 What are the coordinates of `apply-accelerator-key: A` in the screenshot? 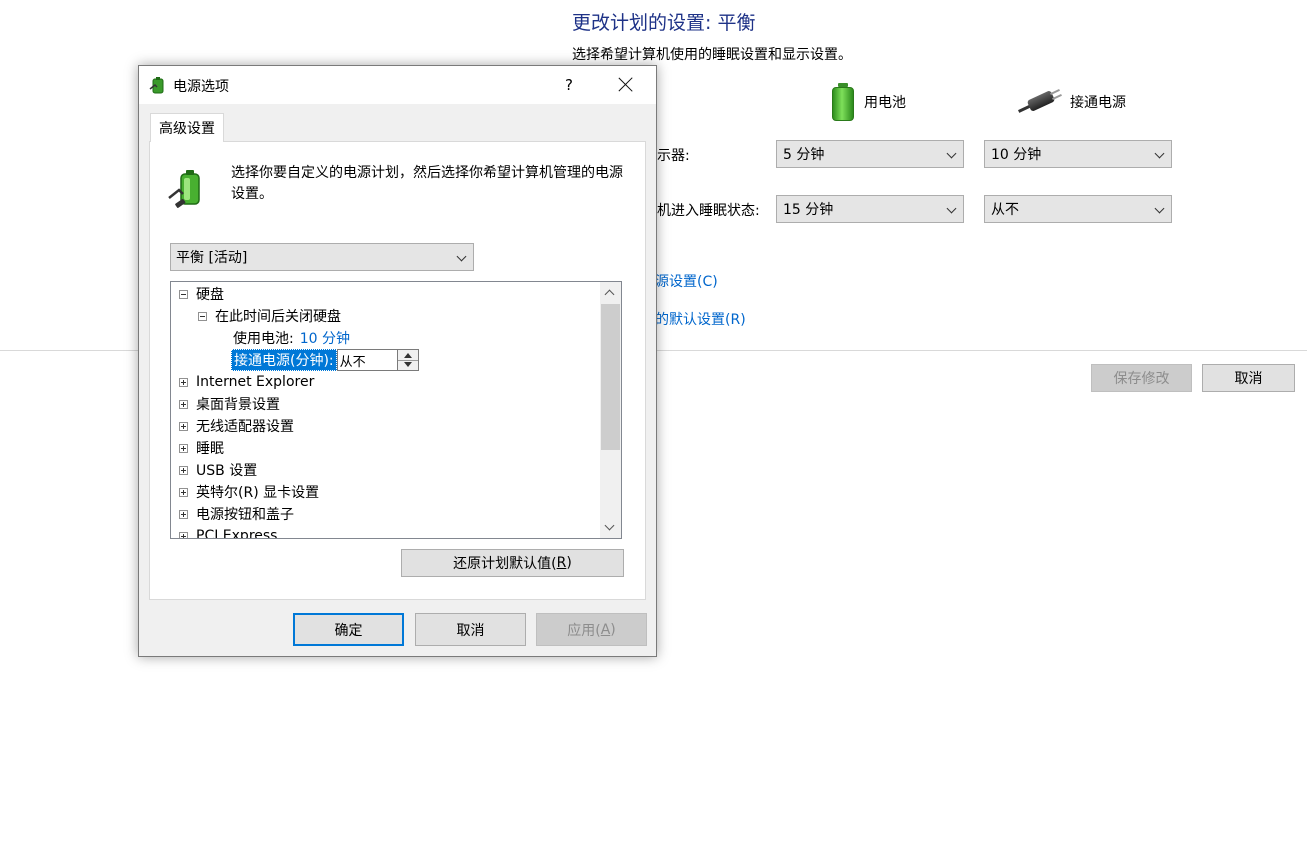 It's located at (605, 629).